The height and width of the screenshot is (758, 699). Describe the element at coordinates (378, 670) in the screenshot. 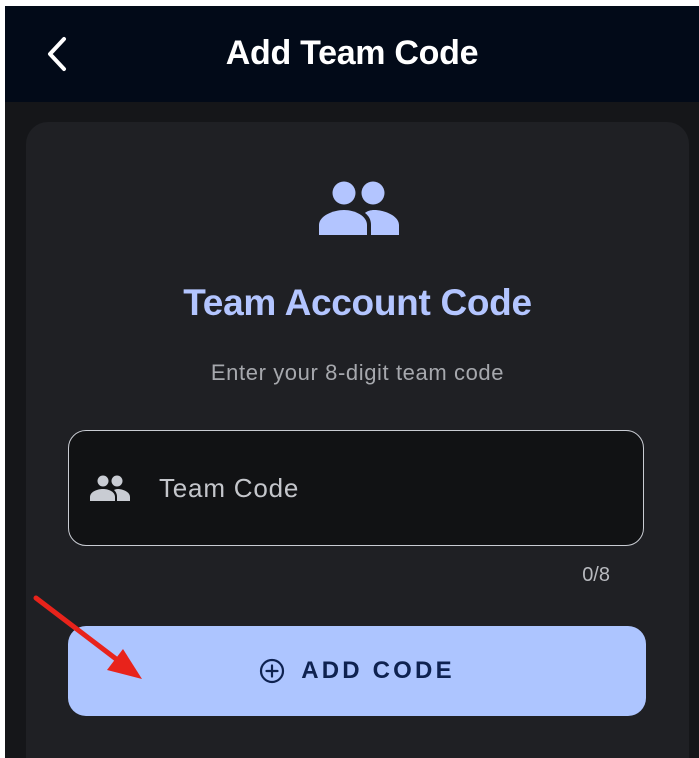

I see `add-code-label: ADD CODE` at that location.